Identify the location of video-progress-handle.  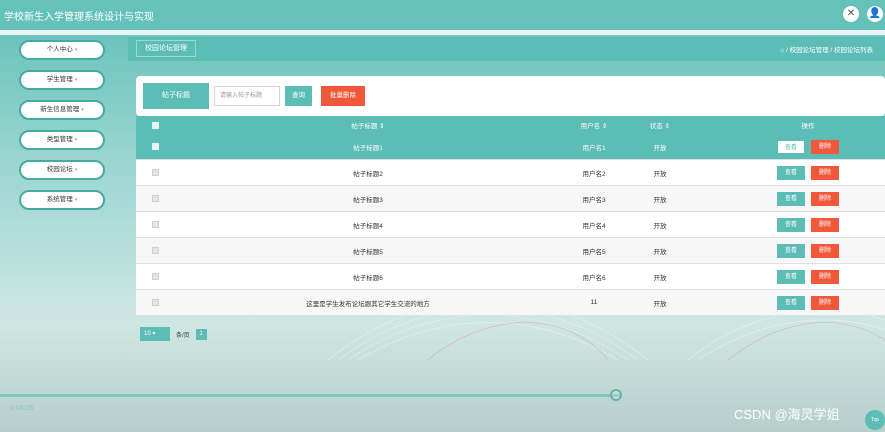
(616, 395).